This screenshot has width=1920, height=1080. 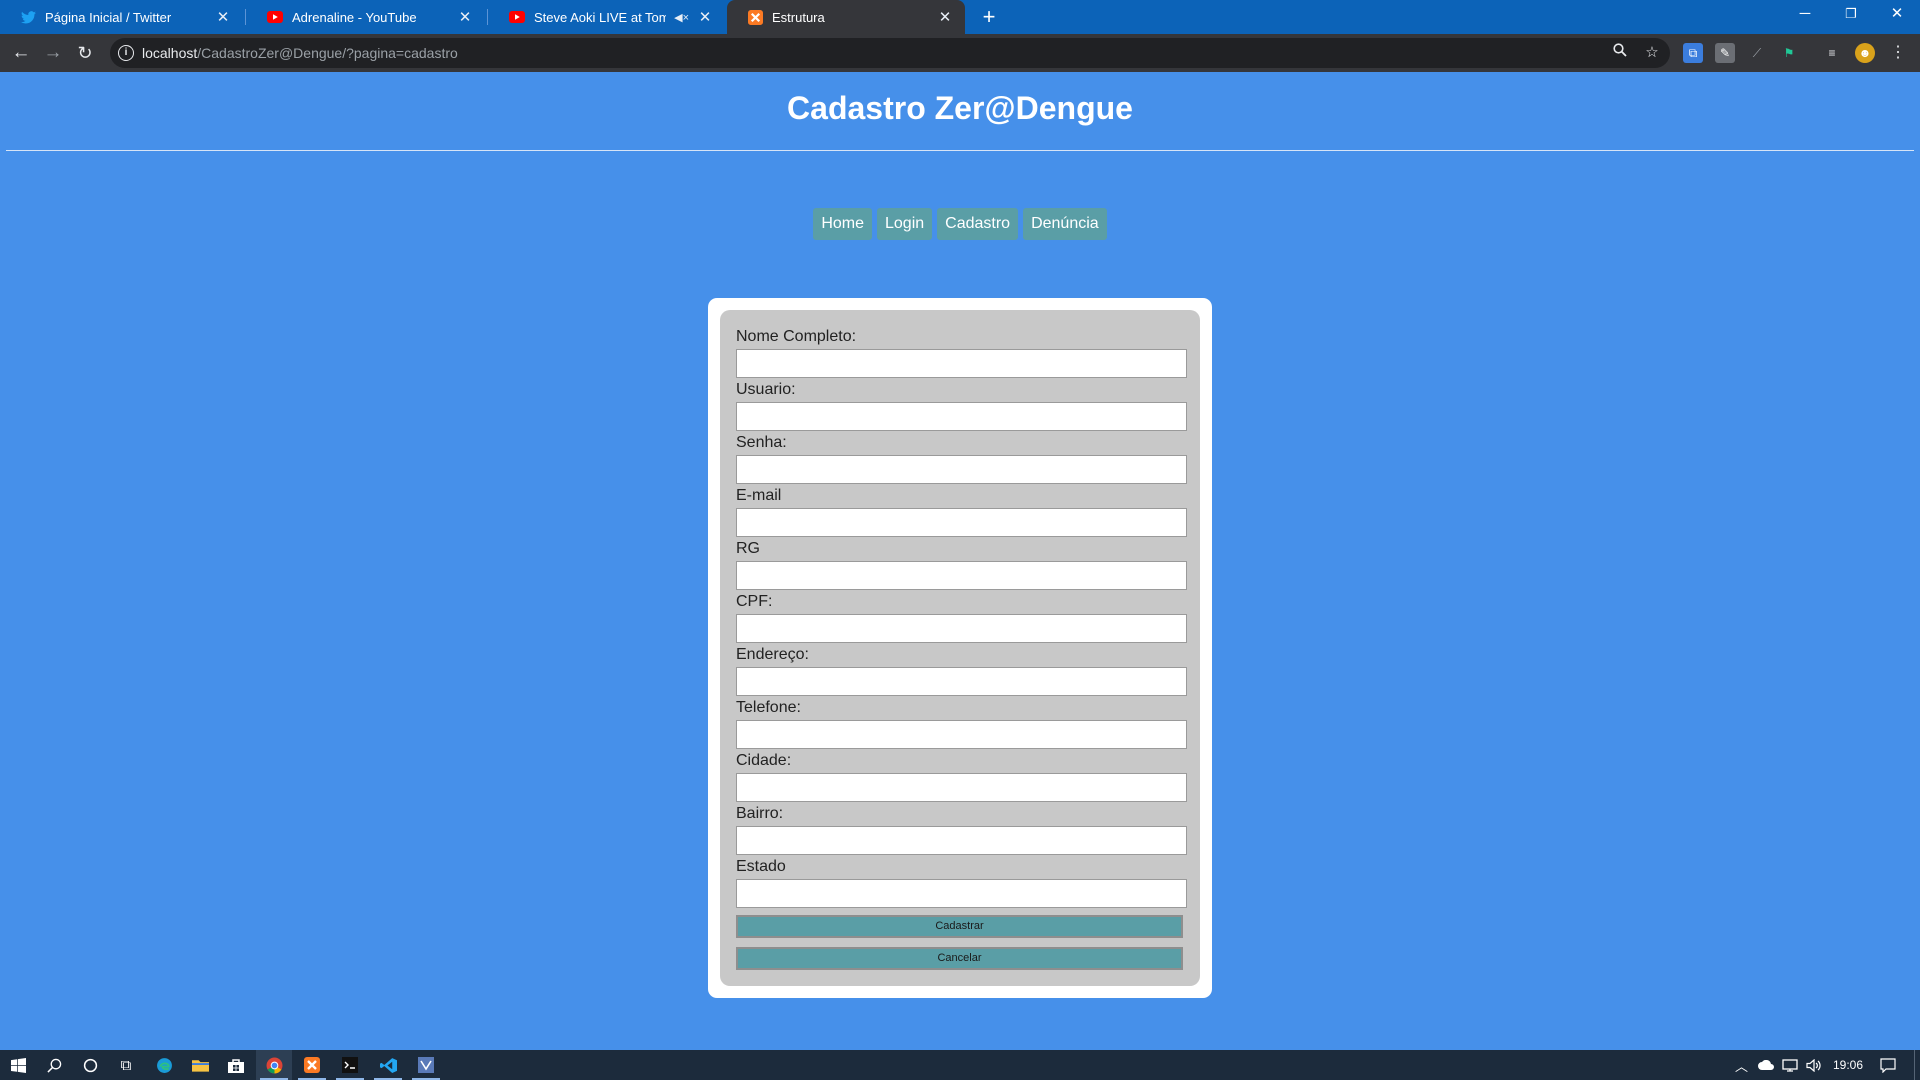 What do you see at coordinates (1725, 53) in the screenshot?
I see `extension-icon: ✎` at bounding box center [1725, 53].